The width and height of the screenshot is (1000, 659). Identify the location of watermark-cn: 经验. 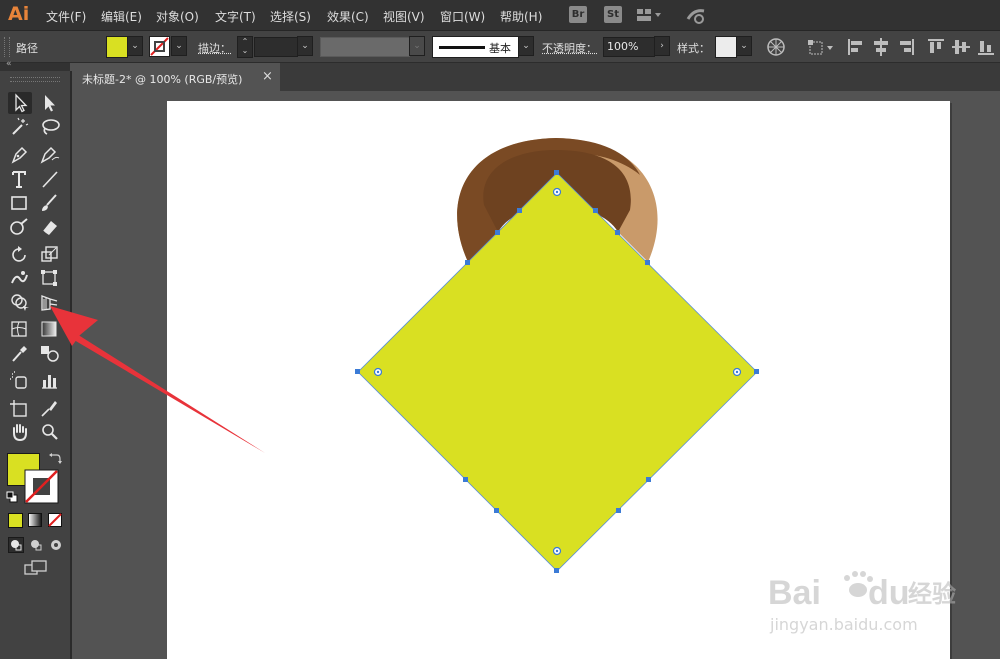
(932, 594).